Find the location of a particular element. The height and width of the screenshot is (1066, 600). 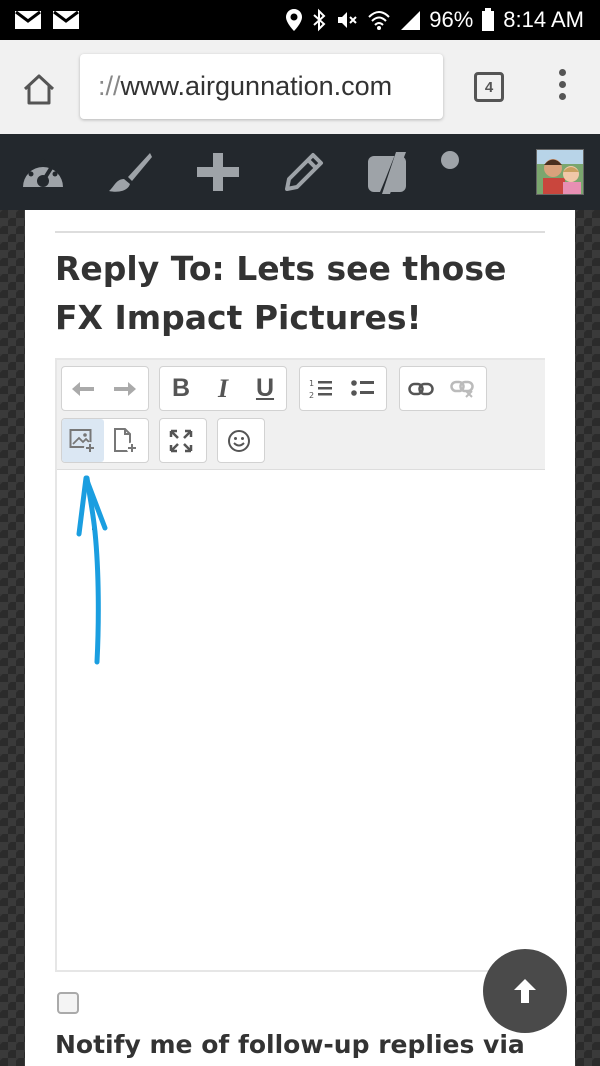

scroll-top-button is located at coordinates (525, 991).